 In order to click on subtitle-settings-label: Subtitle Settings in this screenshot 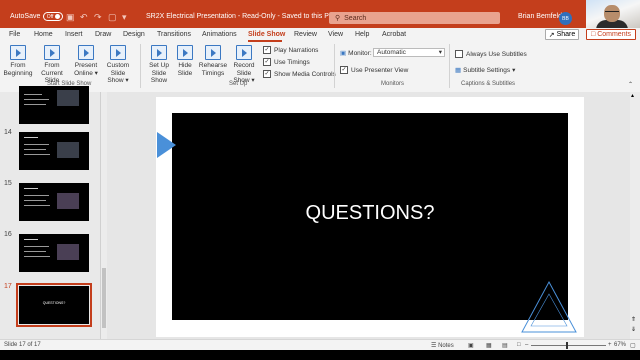, I will do `click(487, 70)`.